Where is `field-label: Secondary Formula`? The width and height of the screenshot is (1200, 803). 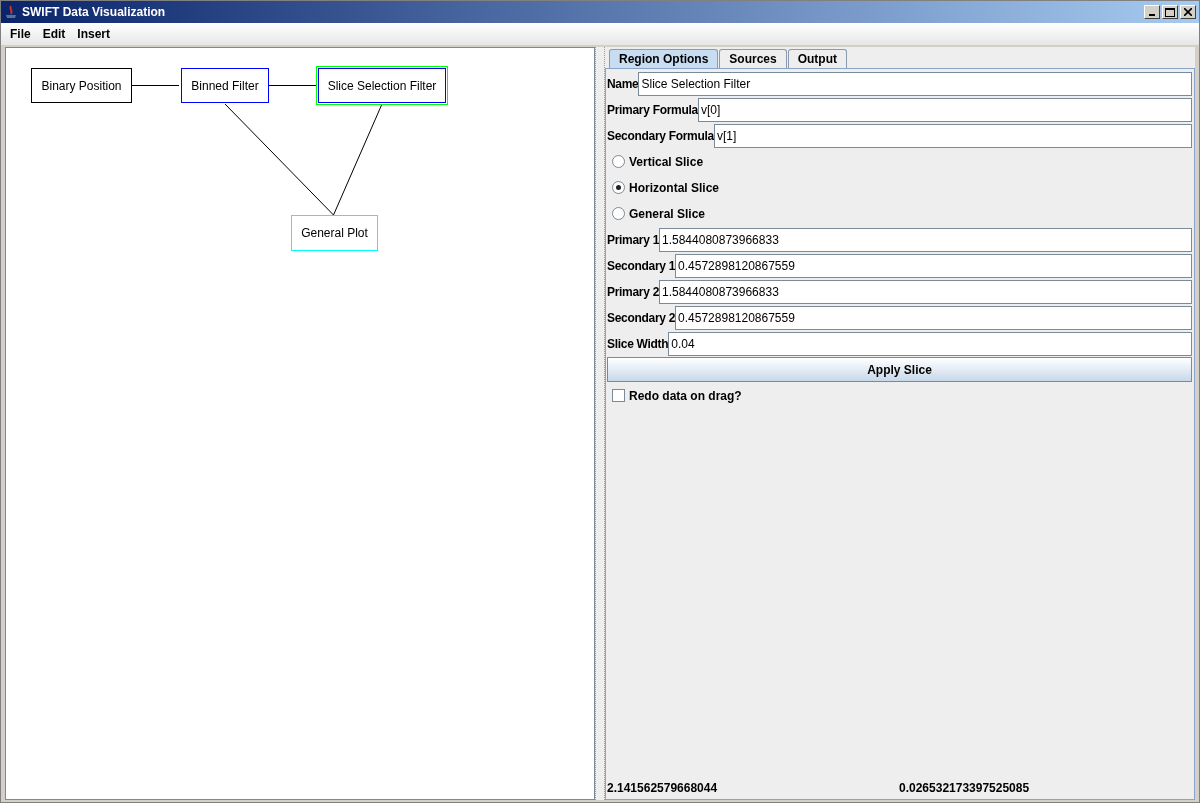 field-label: Secondary Formula is located at coordinates (660, 135).